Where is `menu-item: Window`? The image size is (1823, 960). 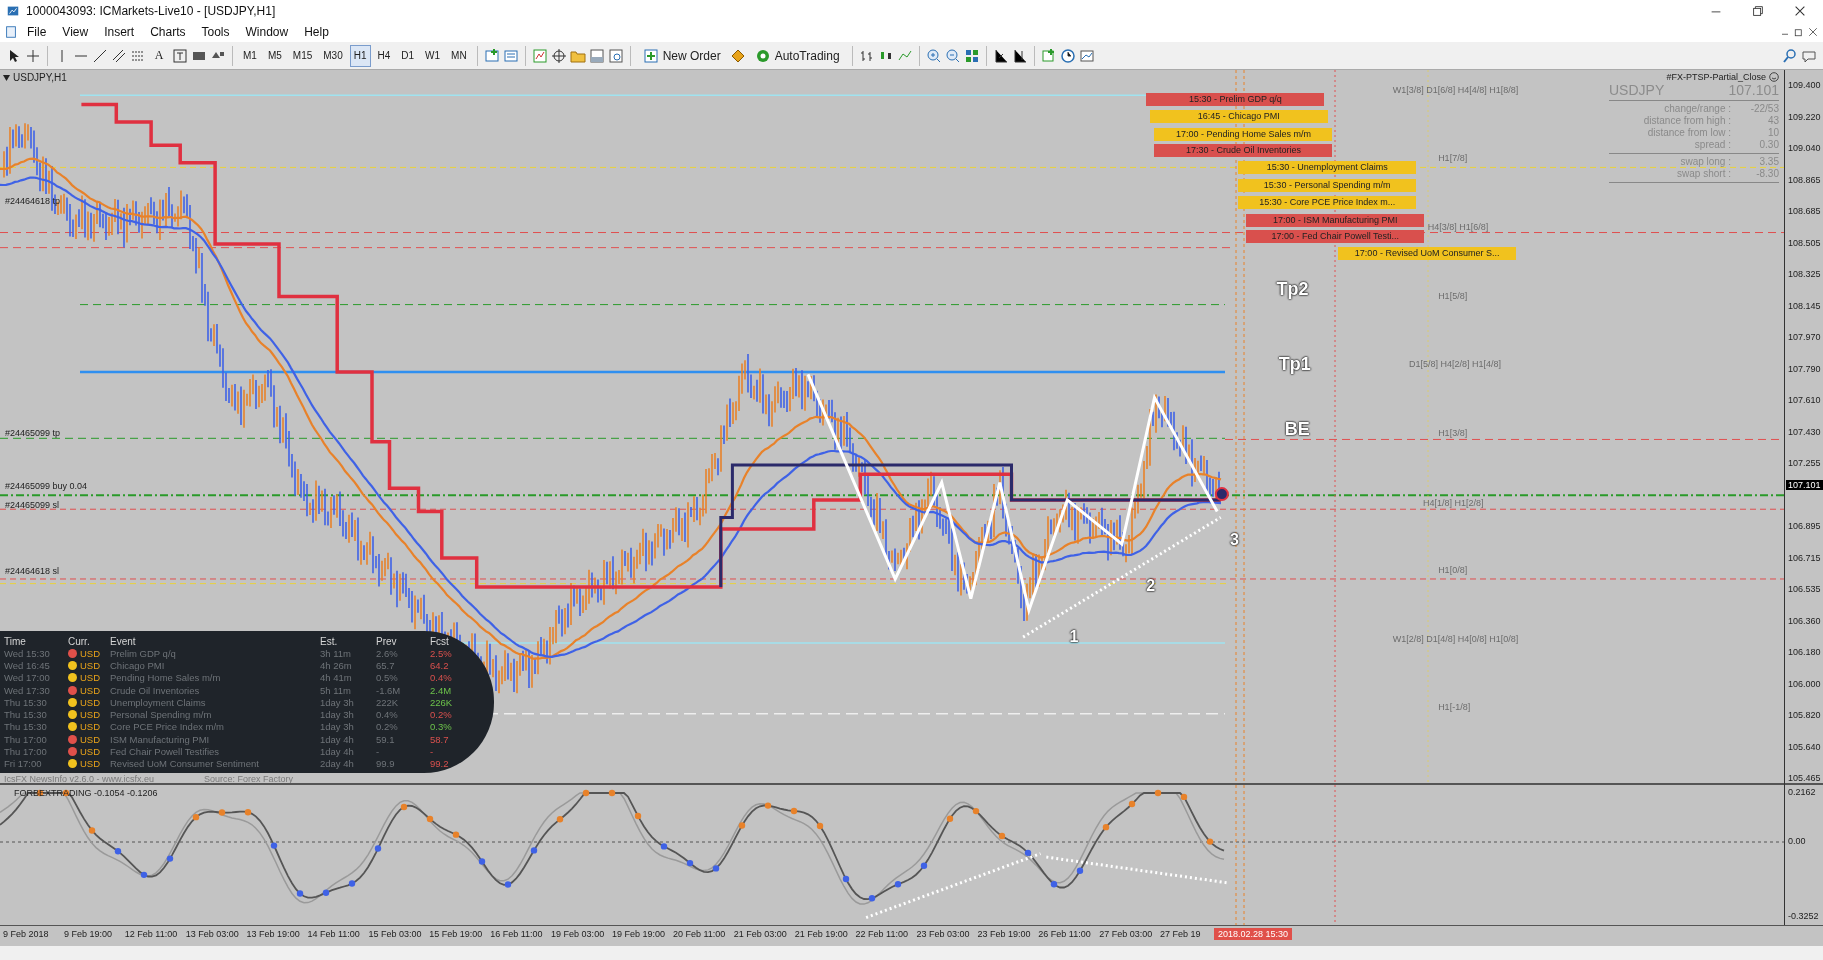 menu-item: Window is located at coordinates (267, 32).